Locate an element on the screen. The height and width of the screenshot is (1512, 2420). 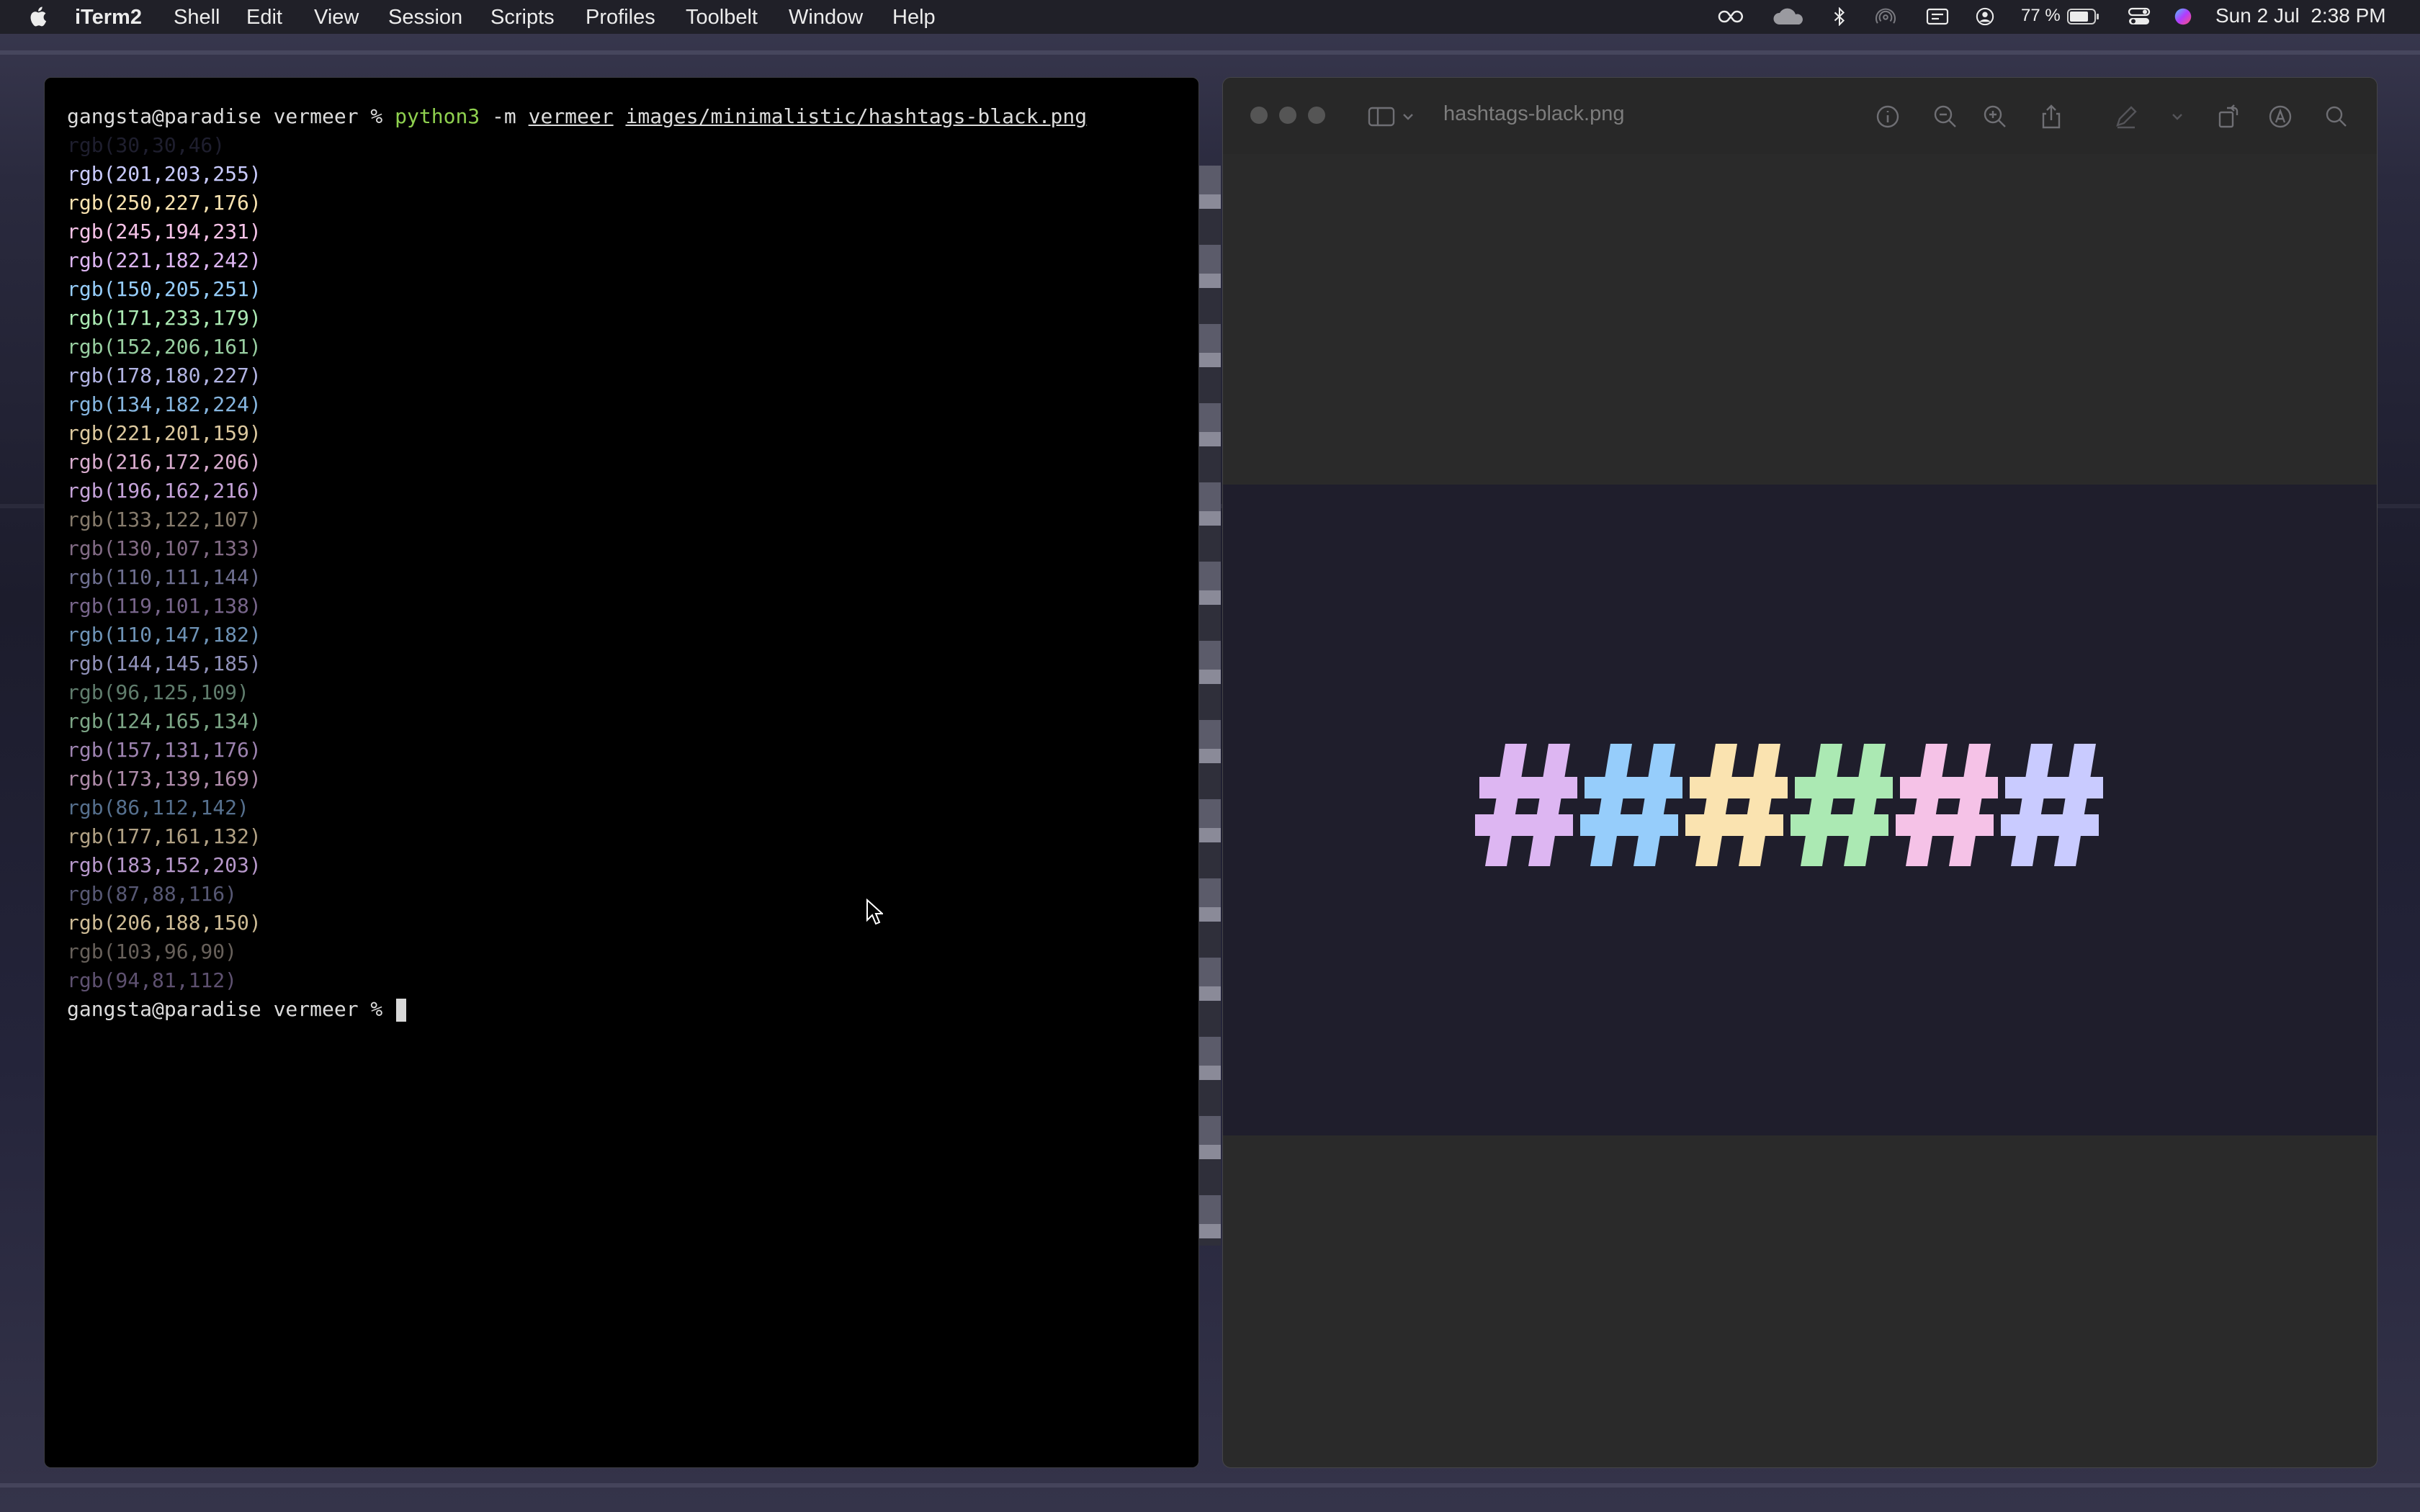
zoom-button is located at coordinates (1316, 115).